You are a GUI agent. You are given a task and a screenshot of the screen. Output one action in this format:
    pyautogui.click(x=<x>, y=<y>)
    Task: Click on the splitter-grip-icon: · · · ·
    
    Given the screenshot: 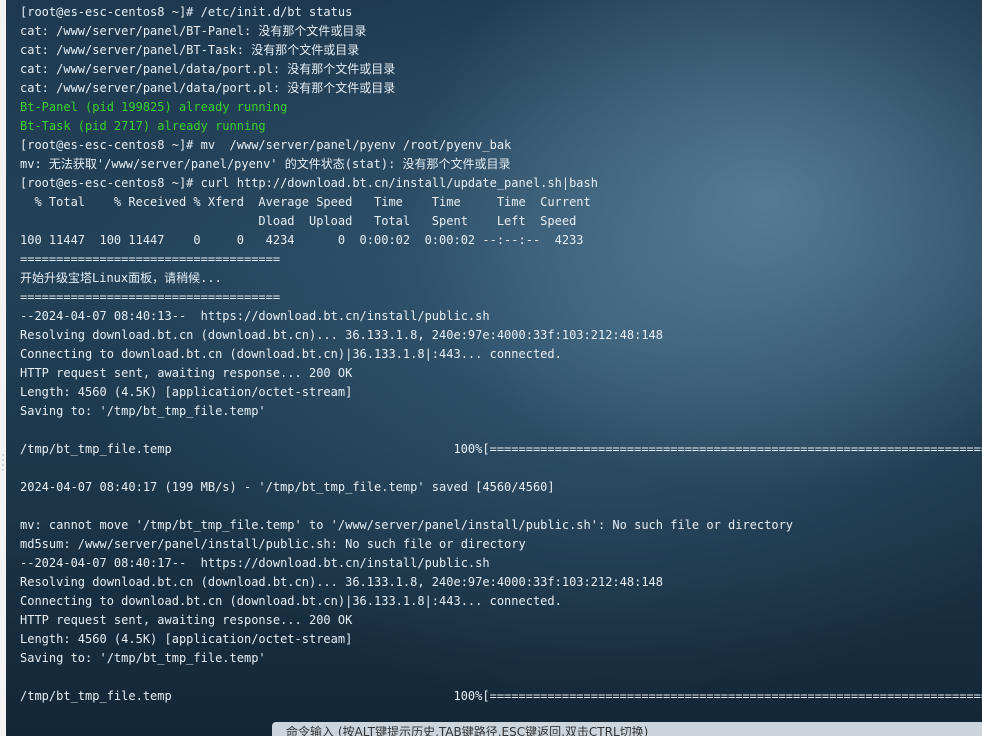 What is the action you would take?
    pyautogui.click(x=3, y=464)
    